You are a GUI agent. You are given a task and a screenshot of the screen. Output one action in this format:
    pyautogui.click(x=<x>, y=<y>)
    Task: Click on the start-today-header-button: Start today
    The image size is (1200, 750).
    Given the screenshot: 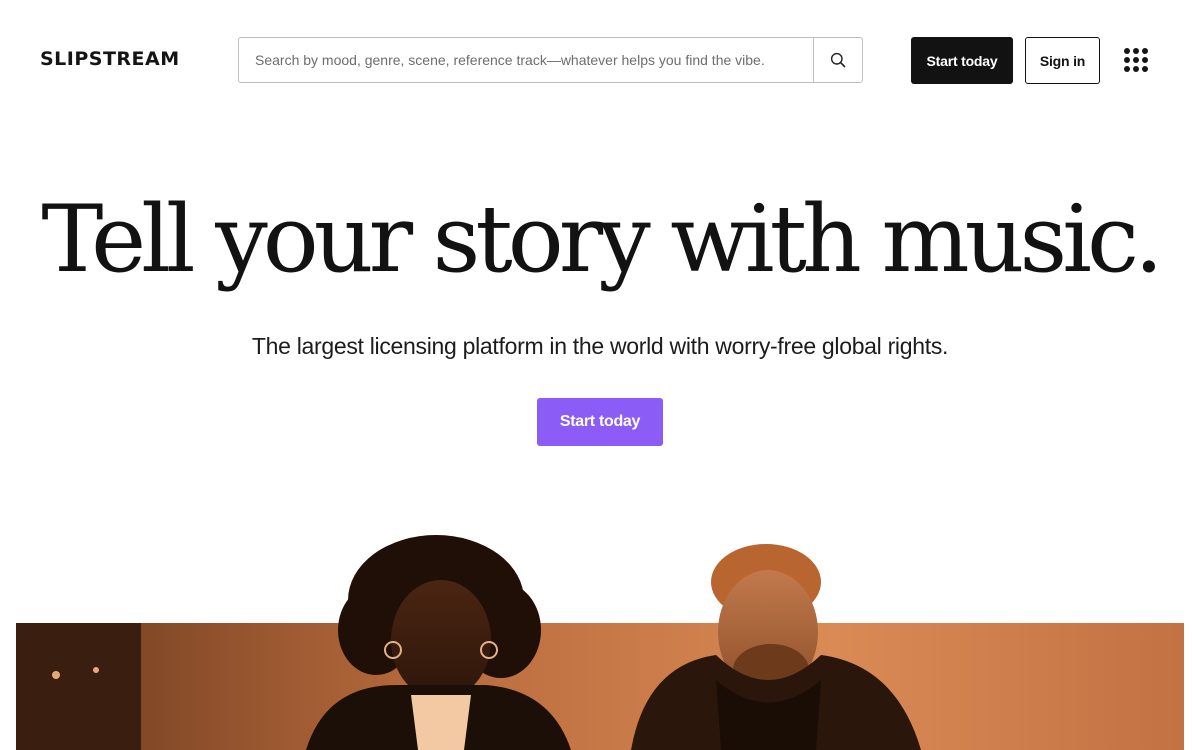 What is the action you would take?
    pyautogui.click(x=962, y=60)
    